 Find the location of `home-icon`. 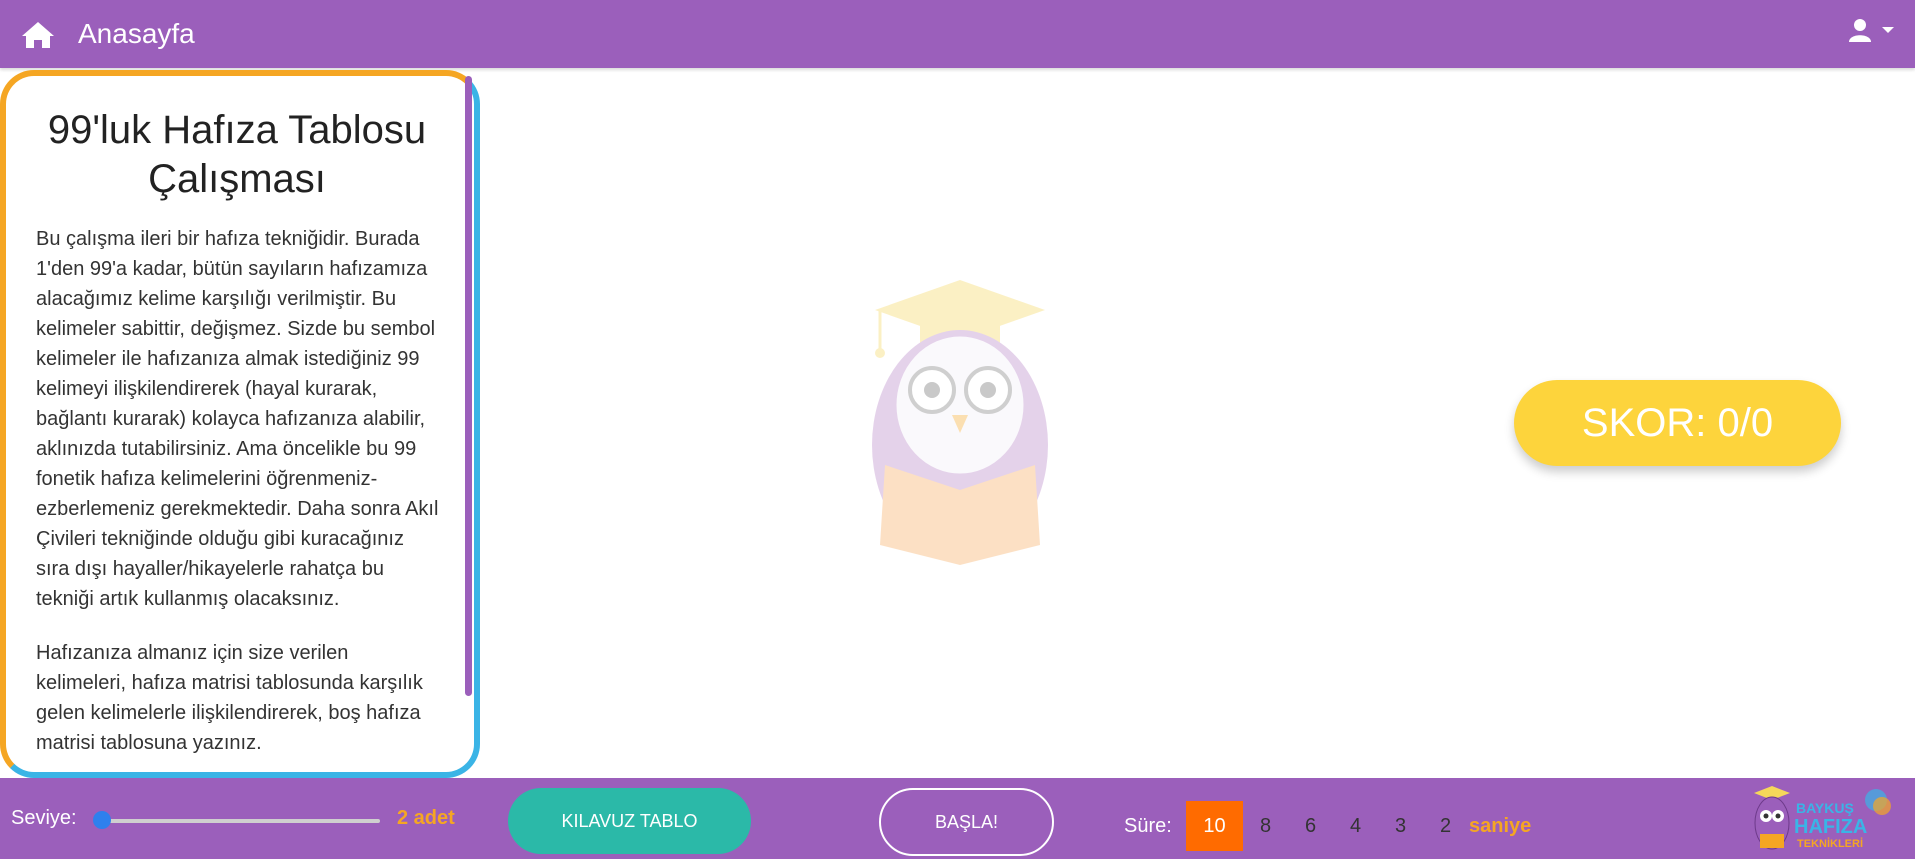

home-icon is located at coordinates (38, 35).